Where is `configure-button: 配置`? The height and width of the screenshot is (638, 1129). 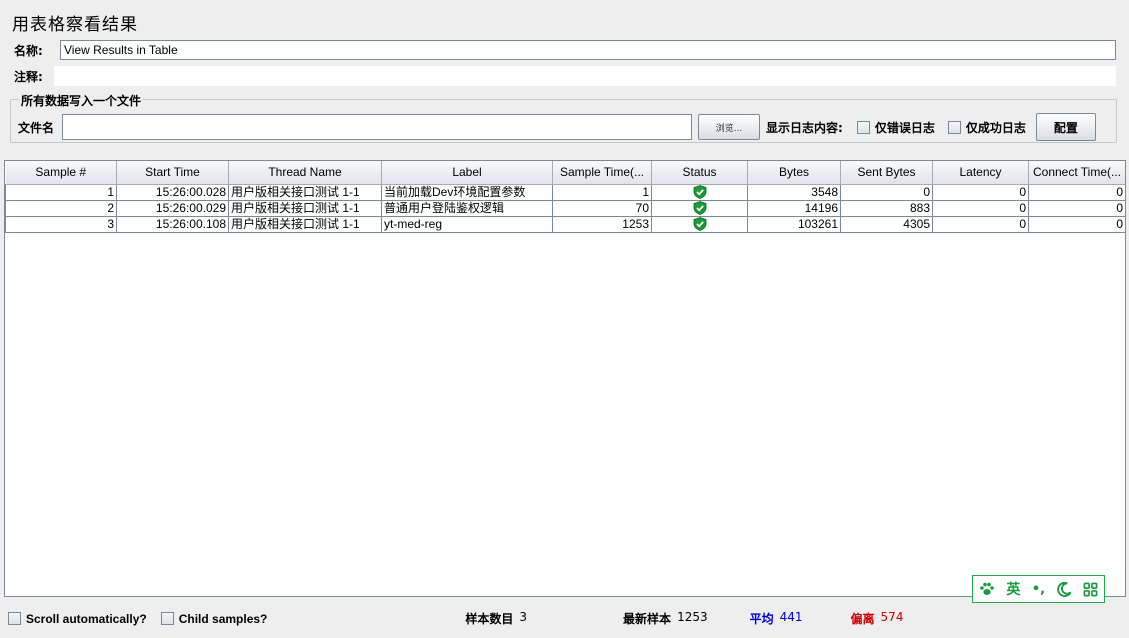 configure-button: 配置 is located at coordinates (1065, 127).